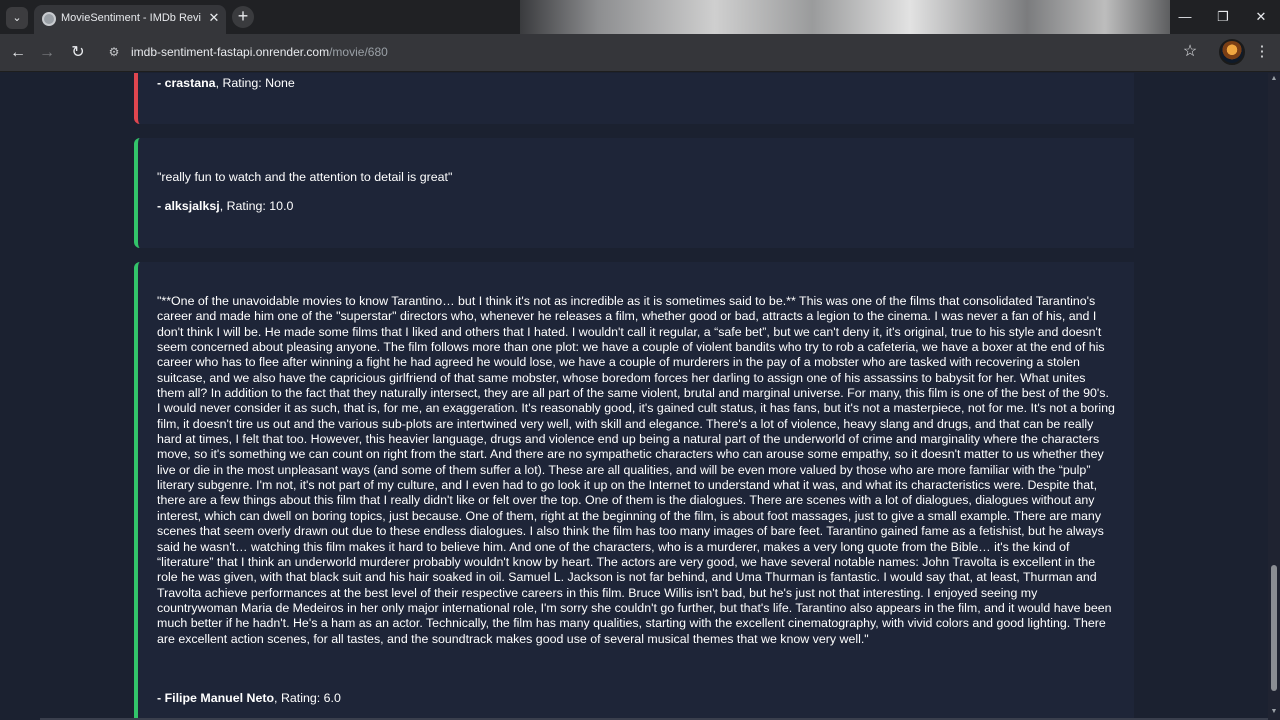  What do you see at coordinates (845, 17) in the screenshot?
I see `browser-theme-background` at bounding box center [845, 17].